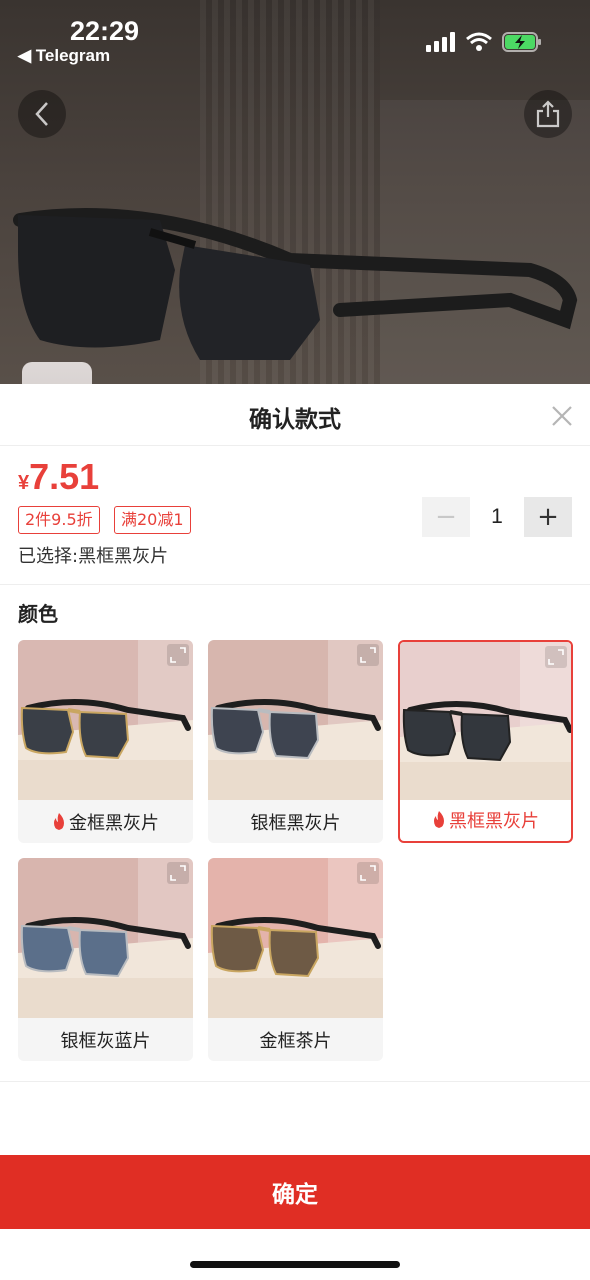 The width and height of the screenshot is (590, 1280). I want to click on status-time: 22:29, so click(105, 31).